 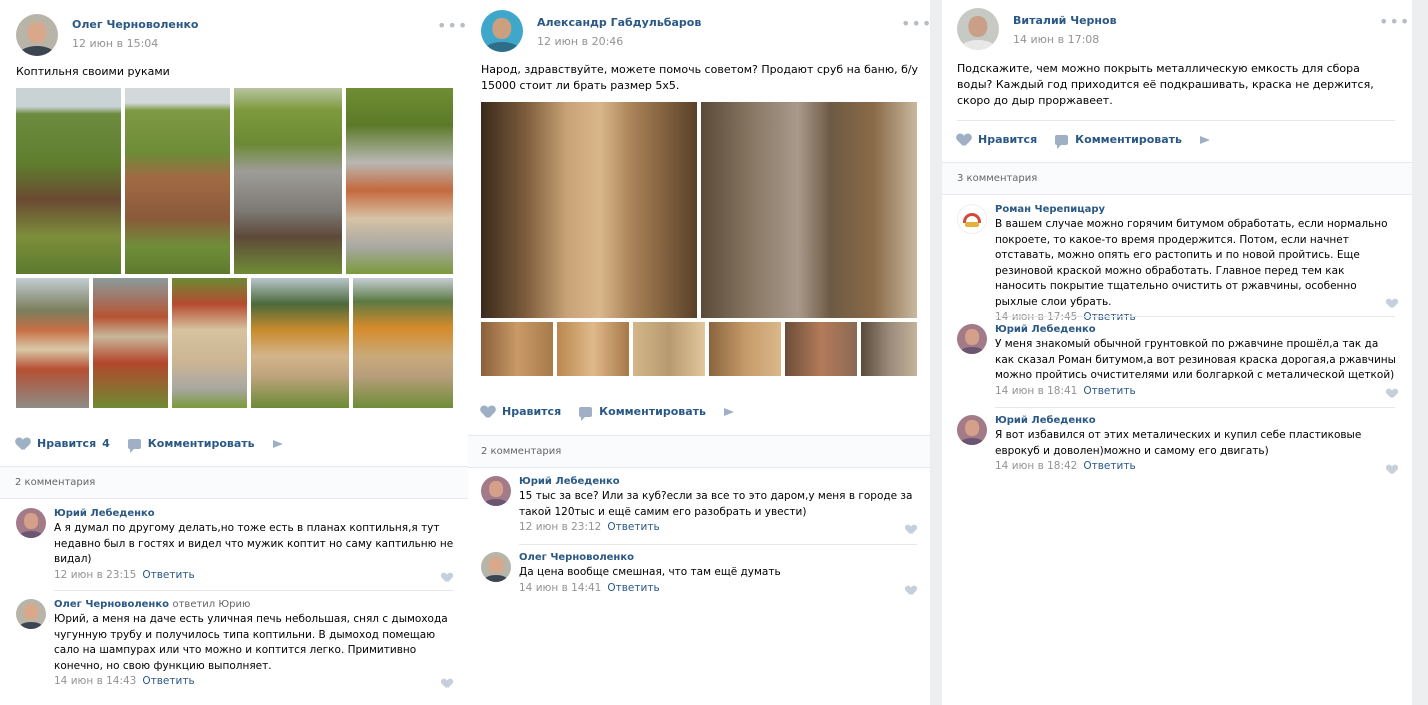 I want to click on post-date: 12 июн в 20:46, so click(x=619, y=41).